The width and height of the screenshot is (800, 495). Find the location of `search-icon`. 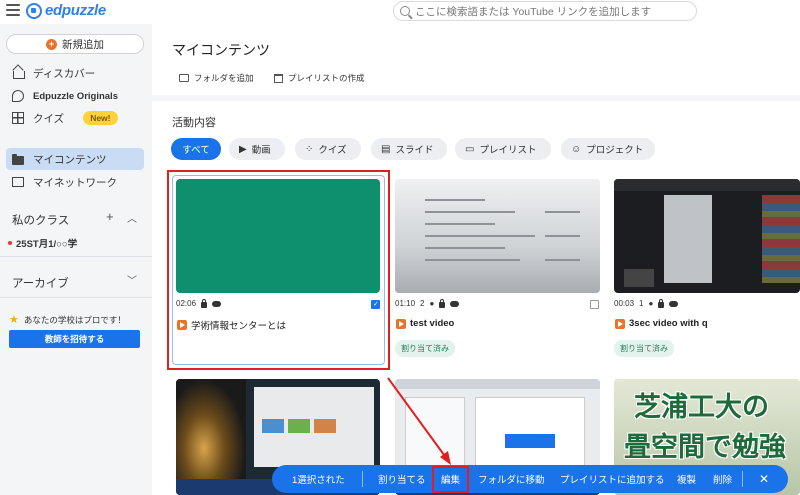

search-icon is located at coordinates (405, 11).